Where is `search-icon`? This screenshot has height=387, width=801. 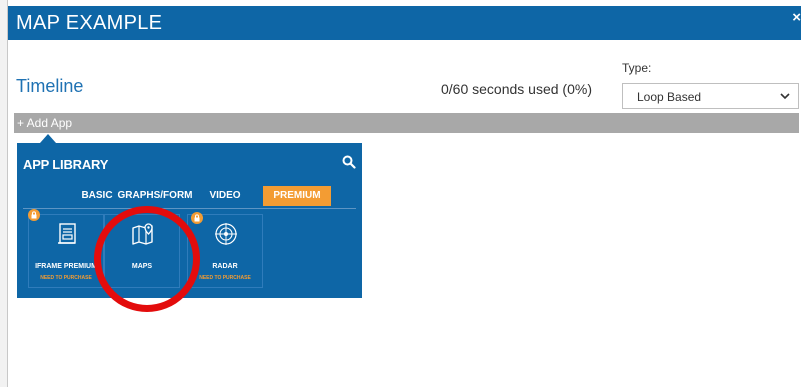 search-icon is located at coordinates (349, 162).